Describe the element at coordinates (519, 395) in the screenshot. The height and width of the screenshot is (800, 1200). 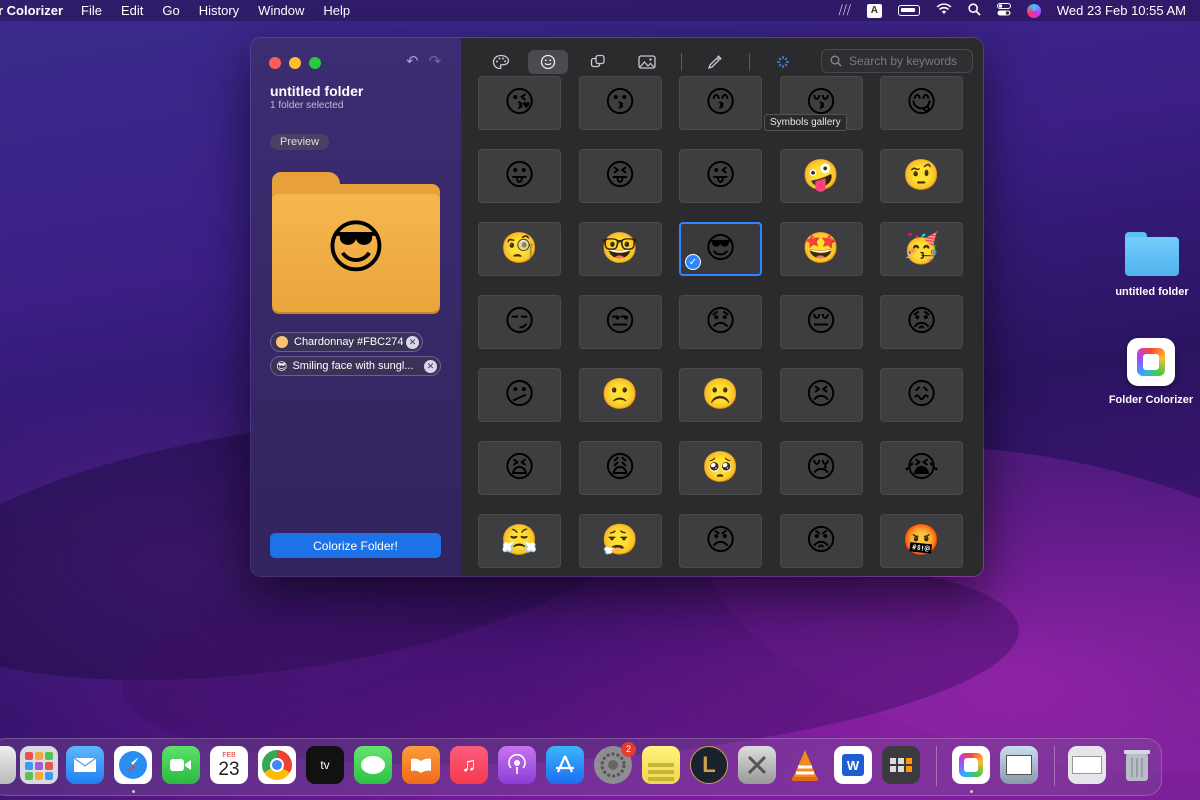
I see `emoji-cell: 😕` at that location.